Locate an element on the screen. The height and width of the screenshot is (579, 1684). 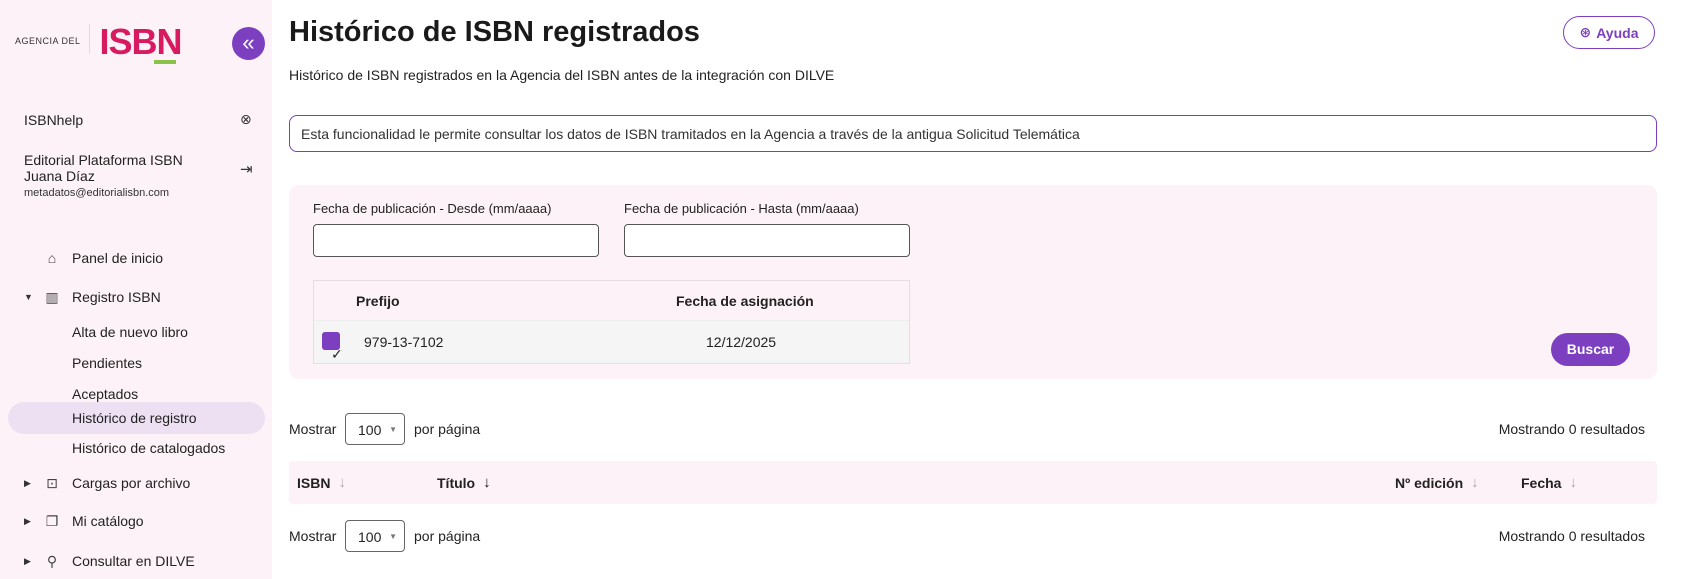
logout-icon: ⇥ is located at coordinates (246, 169).